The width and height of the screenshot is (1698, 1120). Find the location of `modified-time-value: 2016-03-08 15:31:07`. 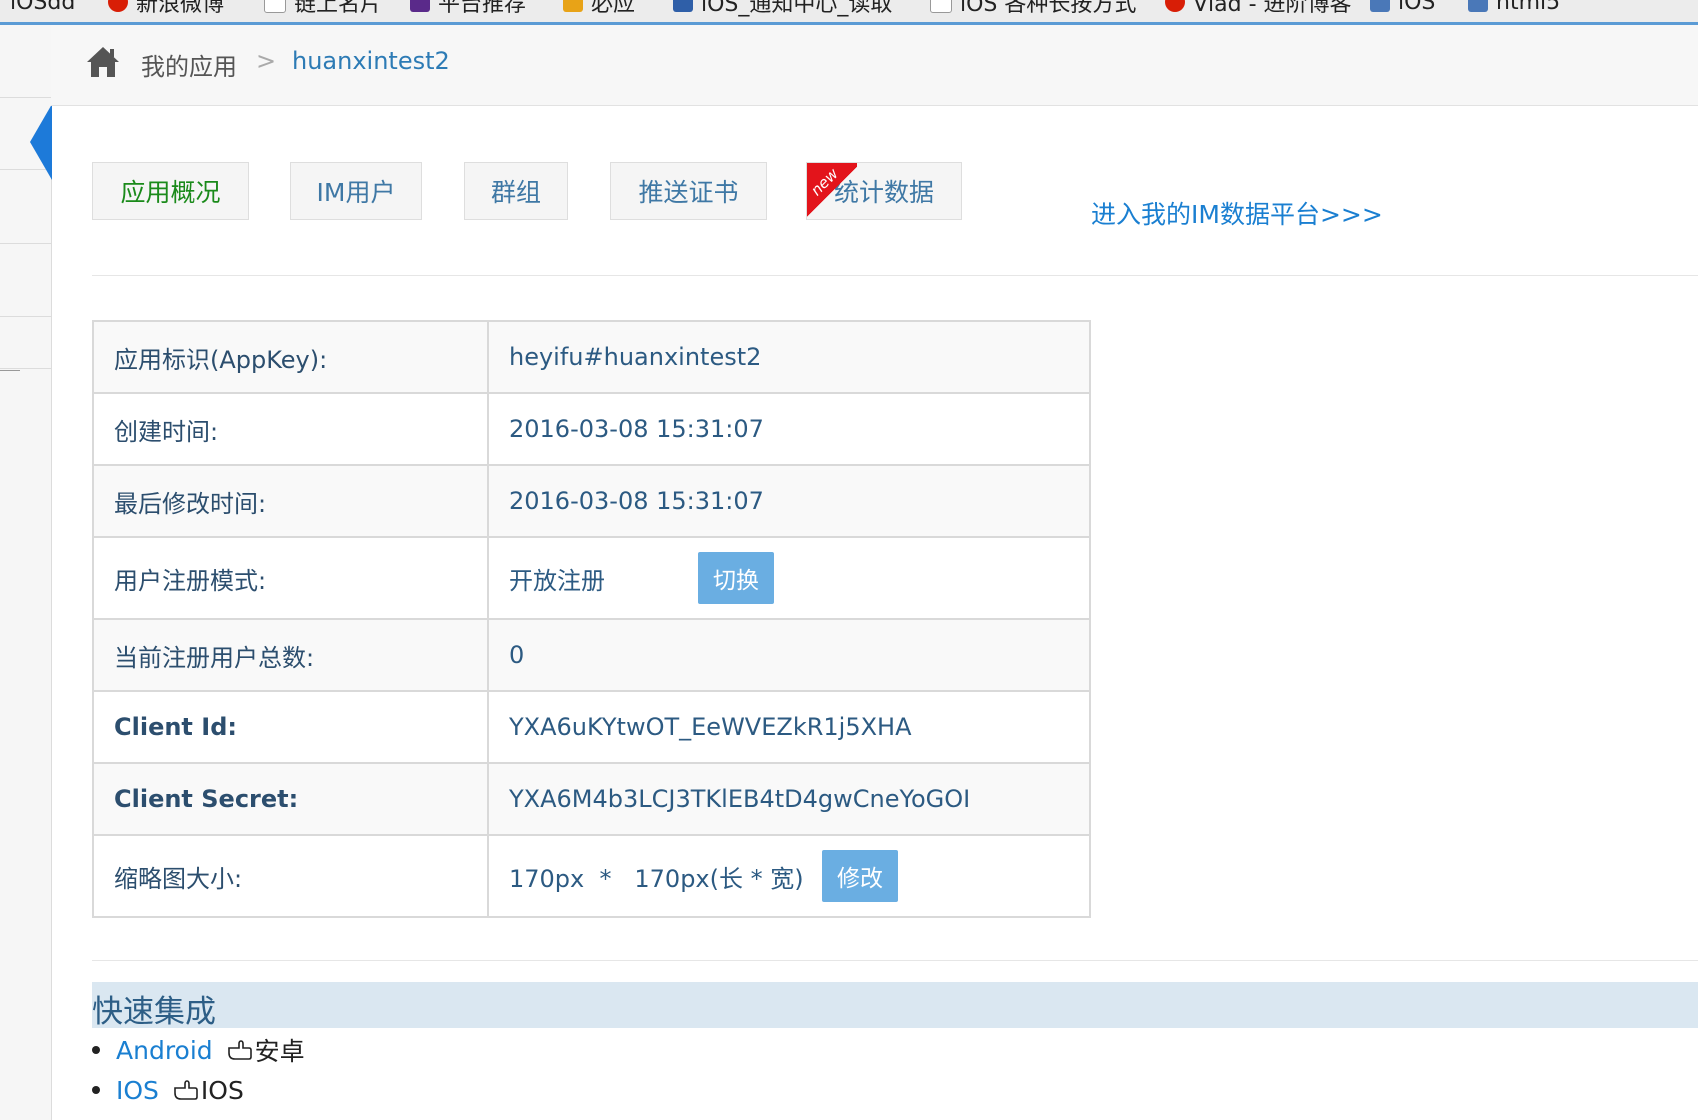

modified-time-value: 2016-03-08 15:31:07 is located at coordinates (789, 501).